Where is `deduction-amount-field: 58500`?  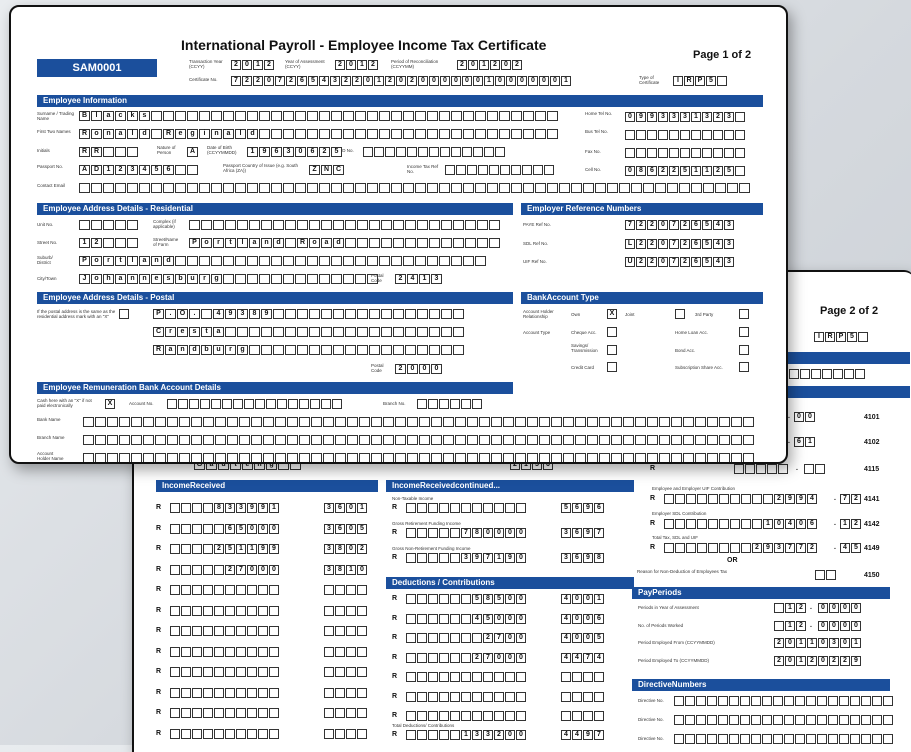 deduction-amount-field: 58500 is located at coordinates (466, 599).